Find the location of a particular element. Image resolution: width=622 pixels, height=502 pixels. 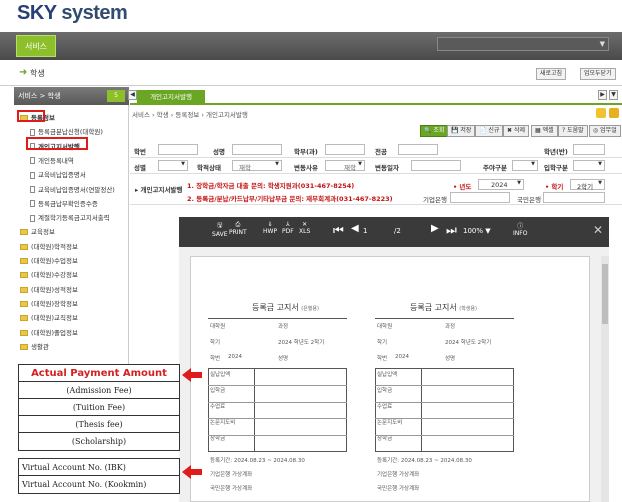

sidebar-item: 등록금분납신청(대학원) is located at coordinates (66, 131).